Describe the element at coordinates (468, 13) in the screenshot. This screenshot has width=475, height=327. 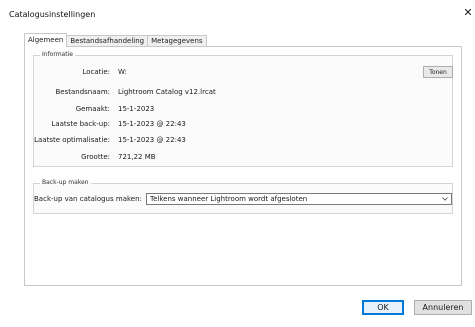
I see `close-icon: ✕` at that location.